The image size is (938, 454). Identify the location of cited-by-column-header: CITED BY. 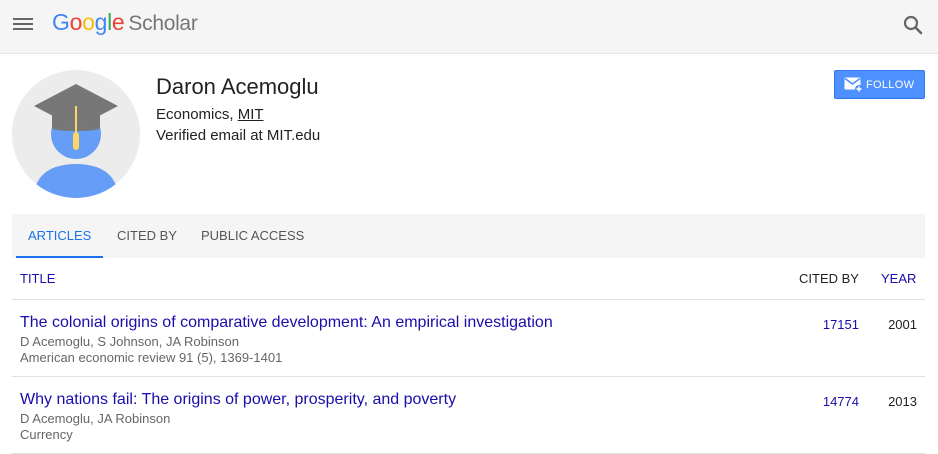
(829, 278).